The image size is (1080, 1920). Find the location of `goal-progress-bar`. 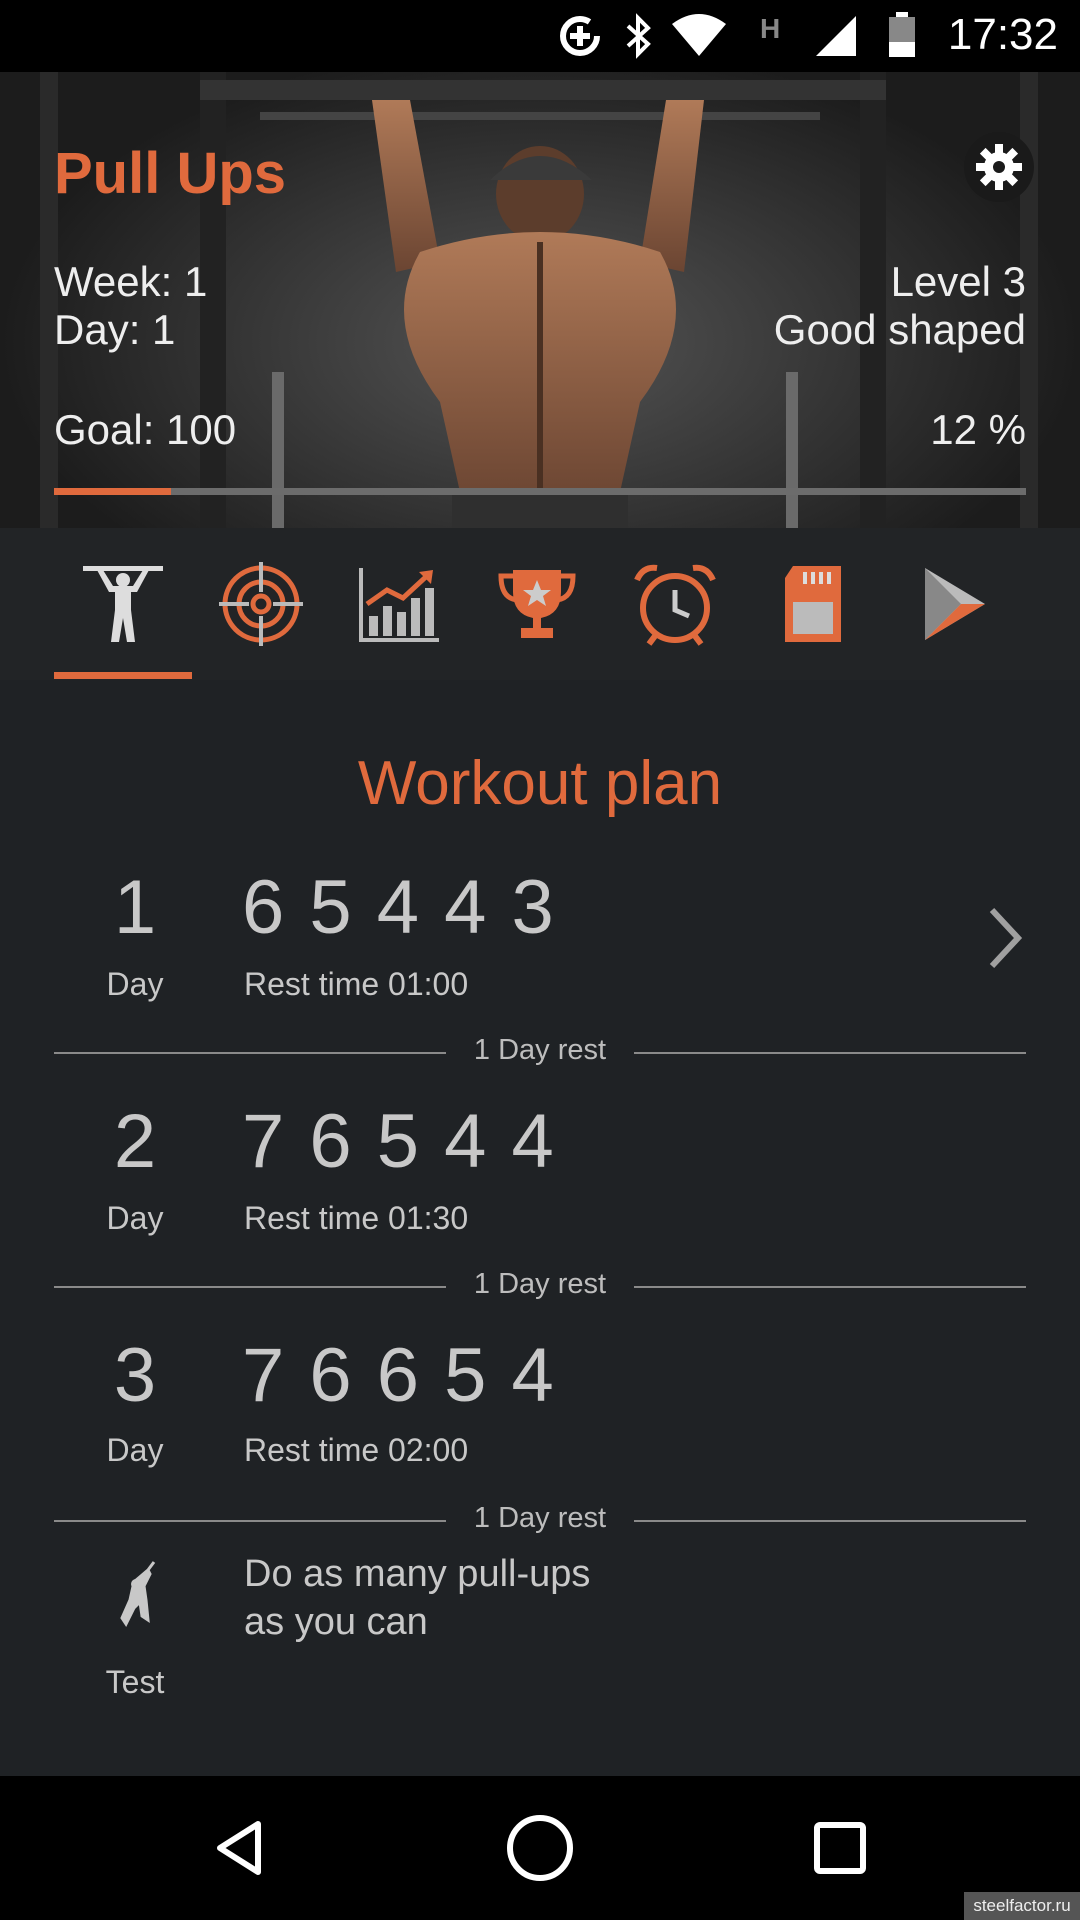

goal-progress-bar is located at coordinates (540, 491).